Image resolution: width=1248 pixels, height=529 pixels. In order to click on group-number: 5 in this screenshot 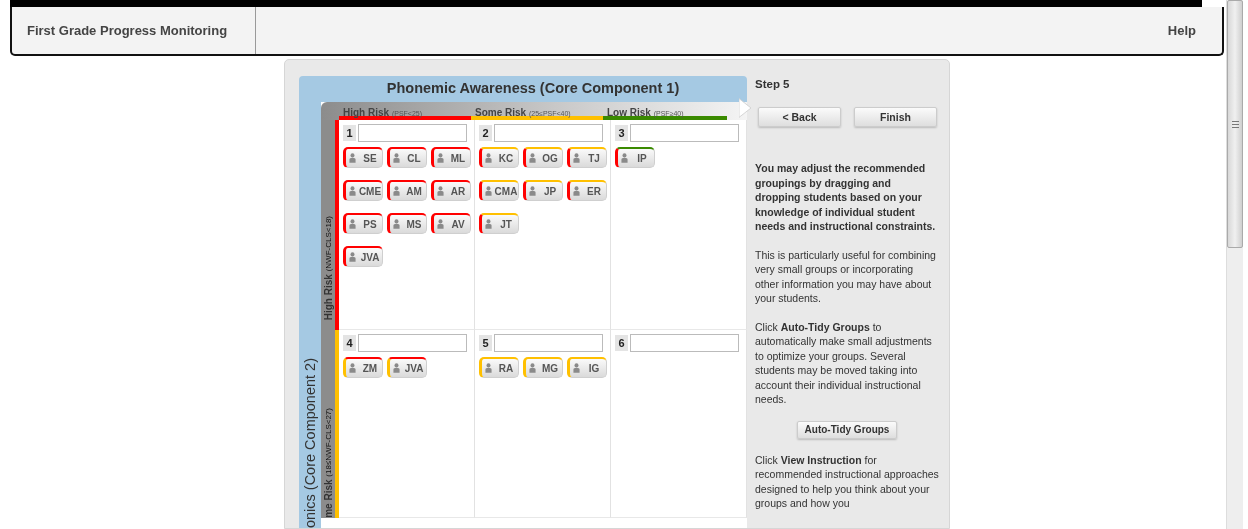, I will do `click(485, 343)`.